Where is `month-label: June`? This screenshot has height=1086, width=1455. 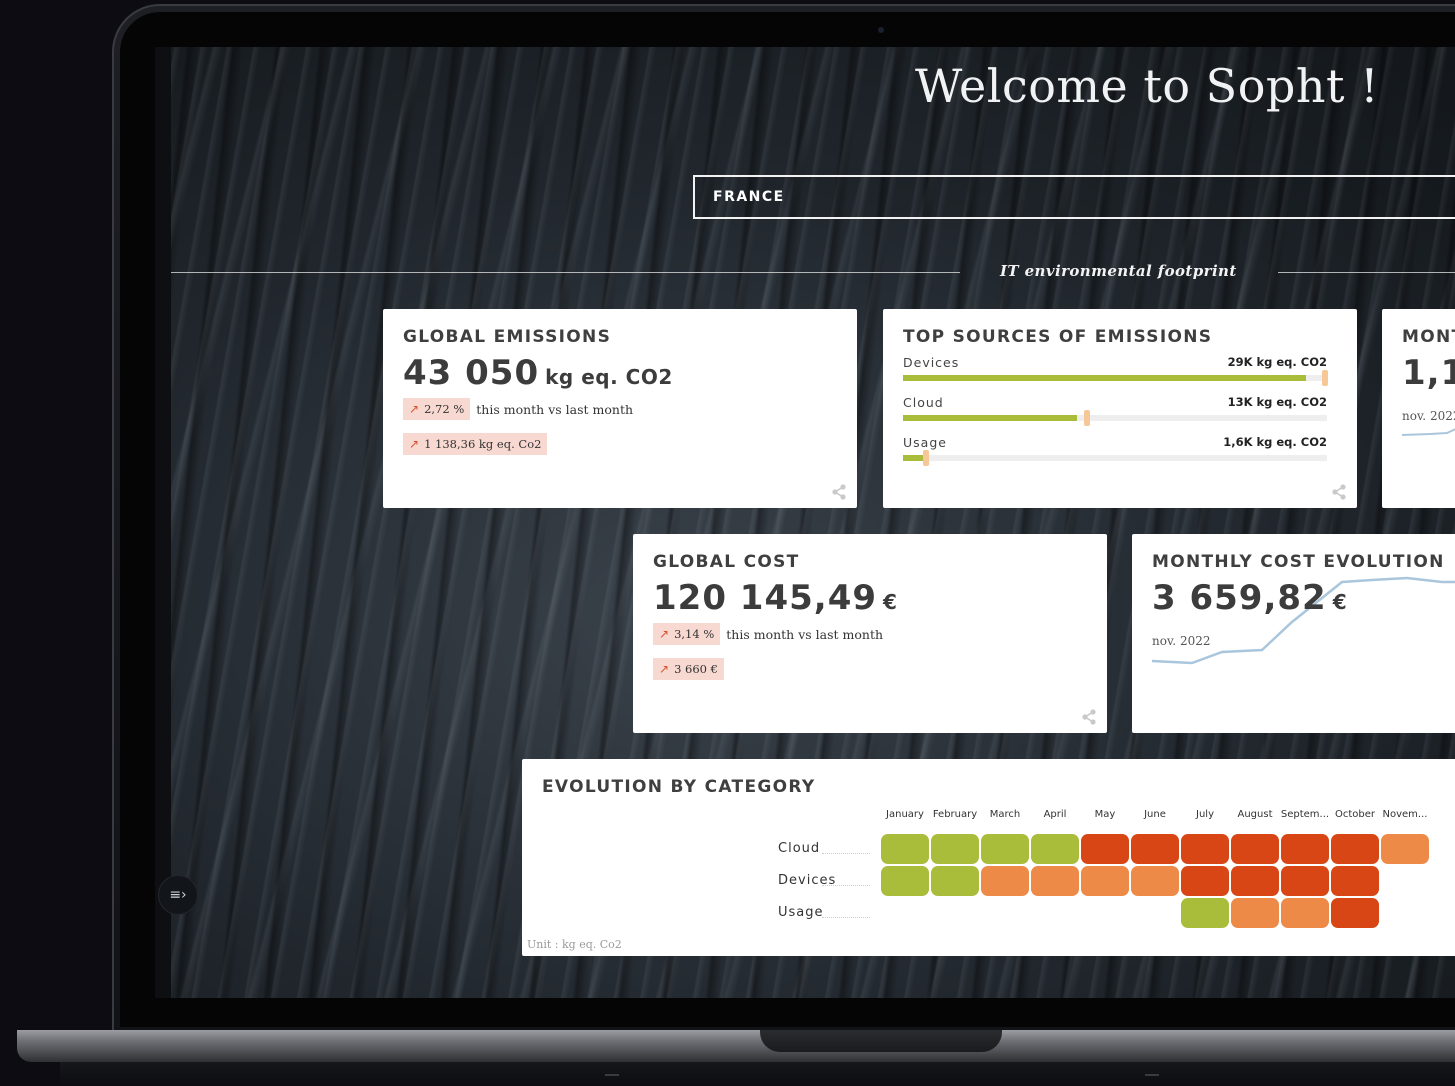 month-label: June is located at coordinates (1155, 814).